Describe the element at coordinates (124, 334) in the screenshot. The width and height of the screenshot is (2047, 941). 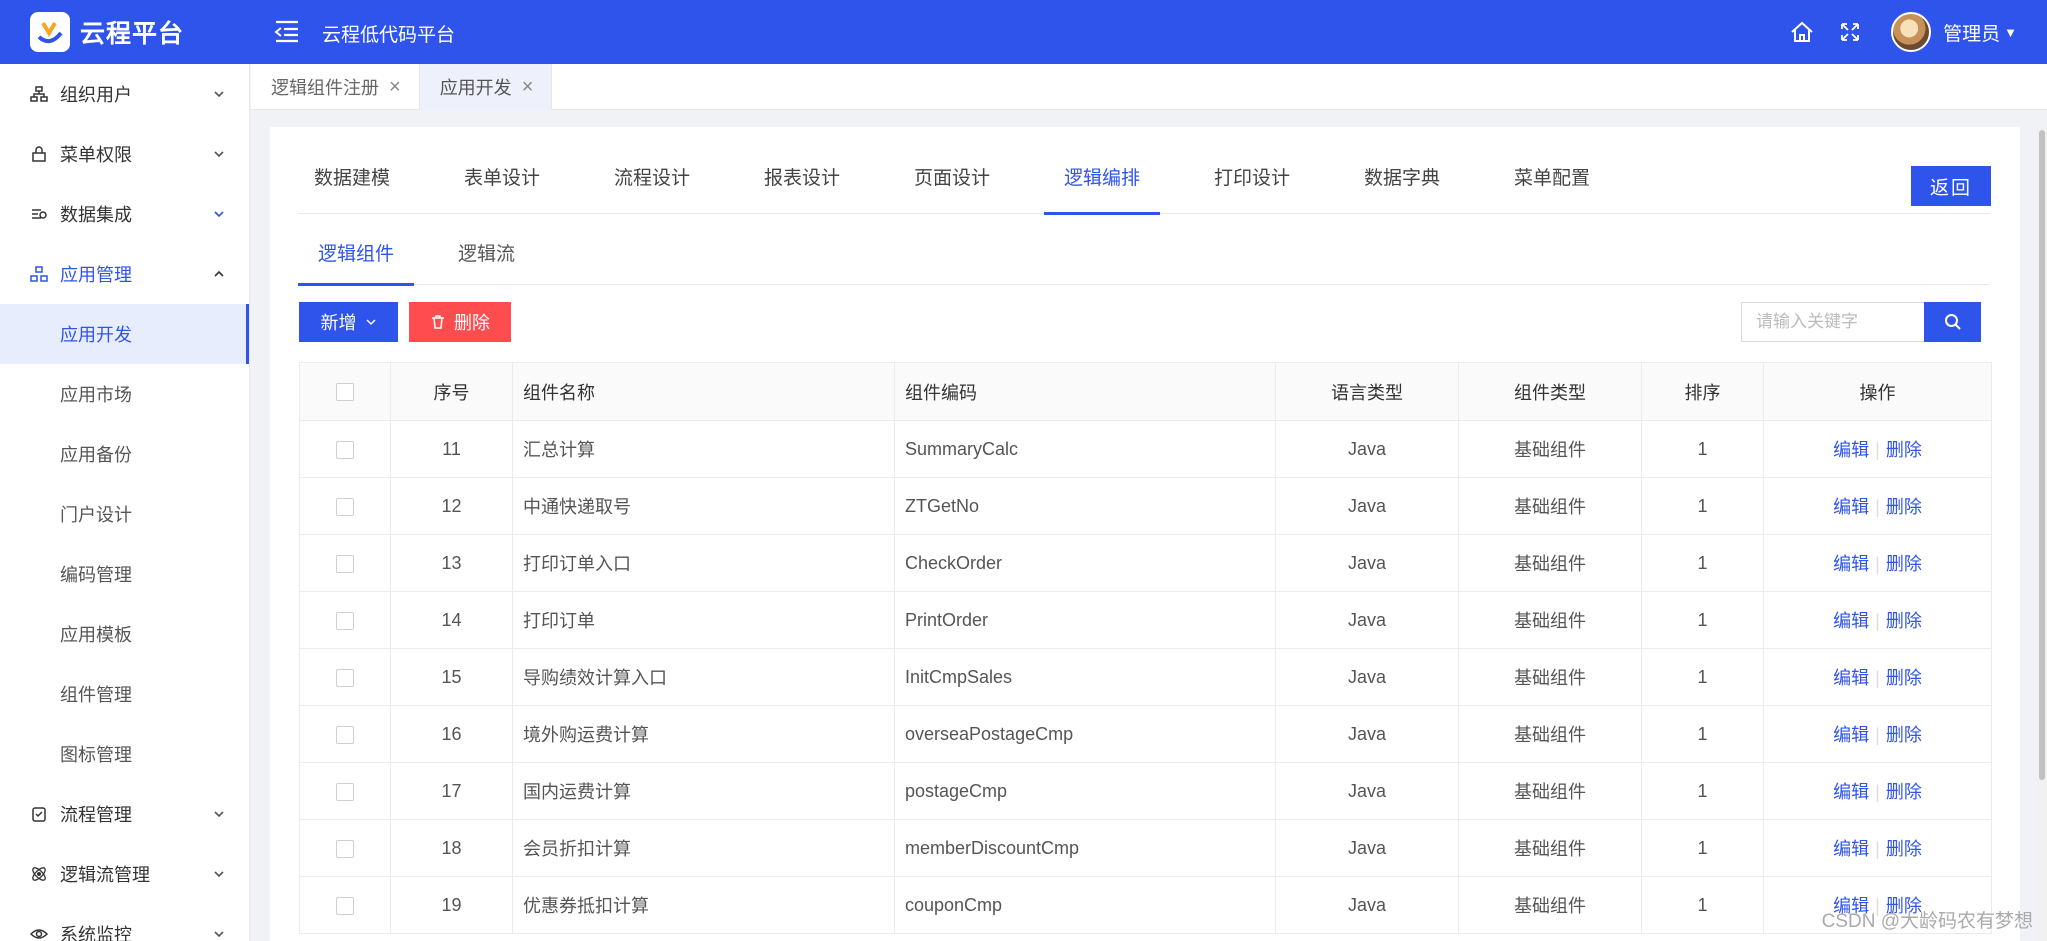
I see `sidebar-subitem-app-dev: 应用开发` at that location.